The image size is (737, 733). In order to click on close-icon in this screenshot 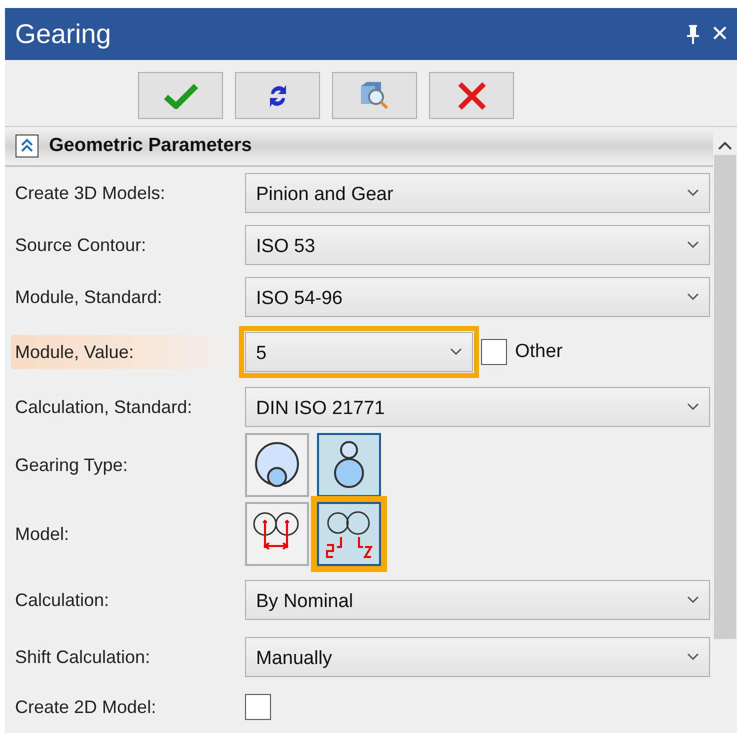, I will do `click(471, 95)`.